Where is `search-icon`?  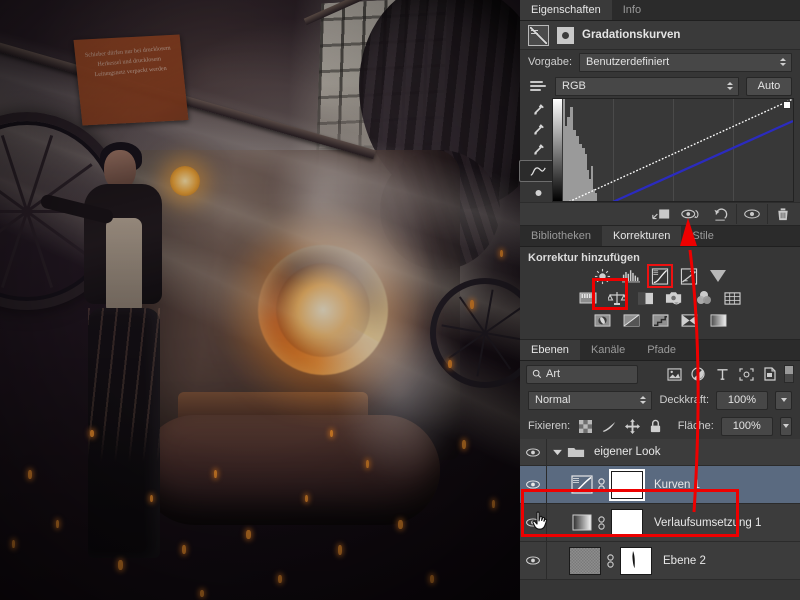
search-icon is located at coordinates (537, 374).